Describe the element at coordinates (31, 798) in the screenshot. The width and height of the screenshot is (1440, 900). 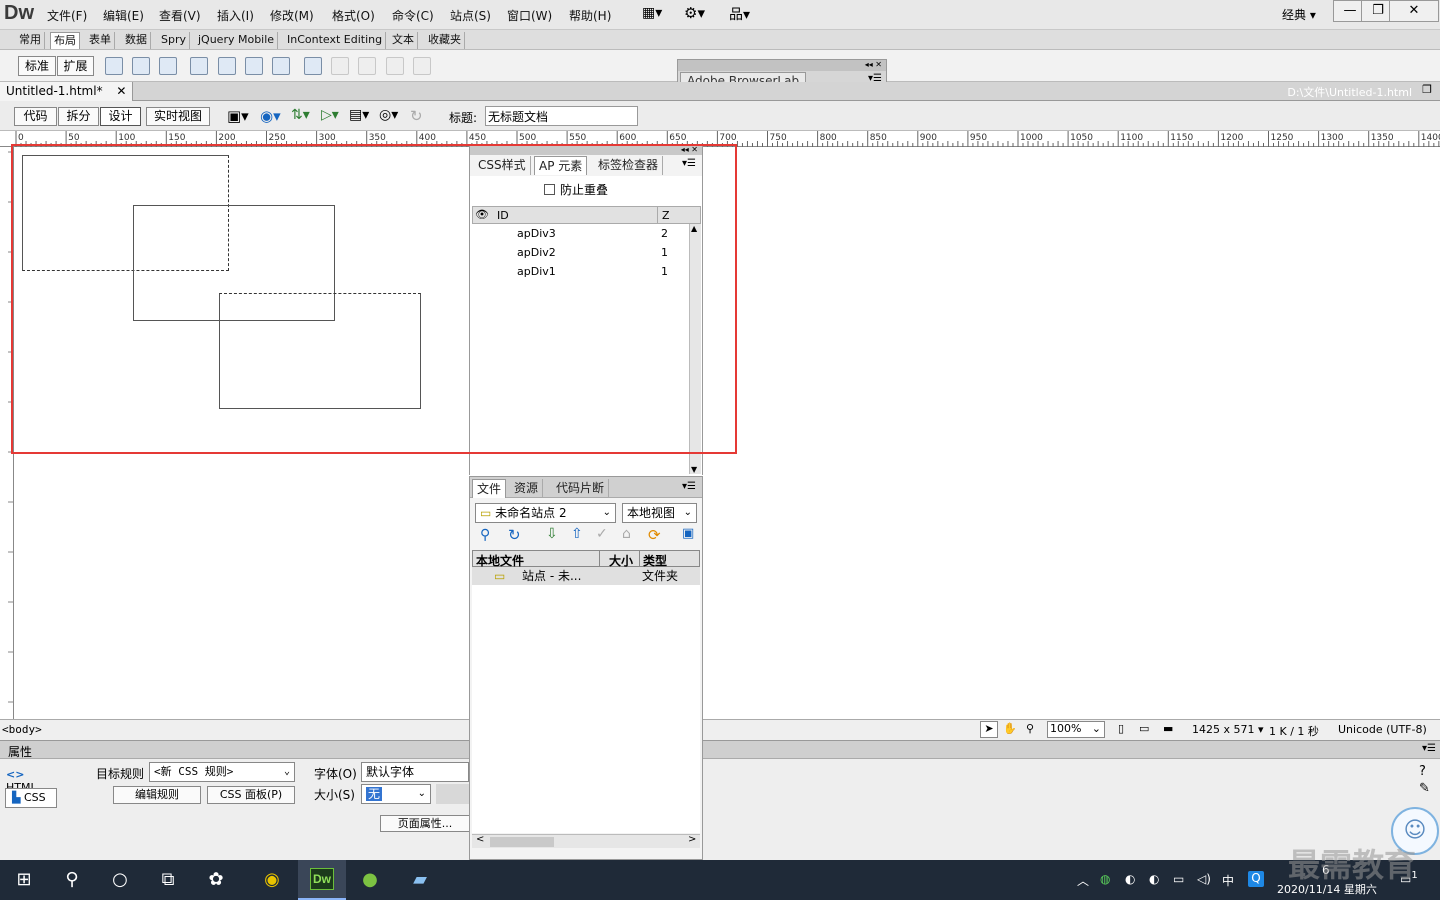
I see `css-mode-button: ▙ CSS` at that location.